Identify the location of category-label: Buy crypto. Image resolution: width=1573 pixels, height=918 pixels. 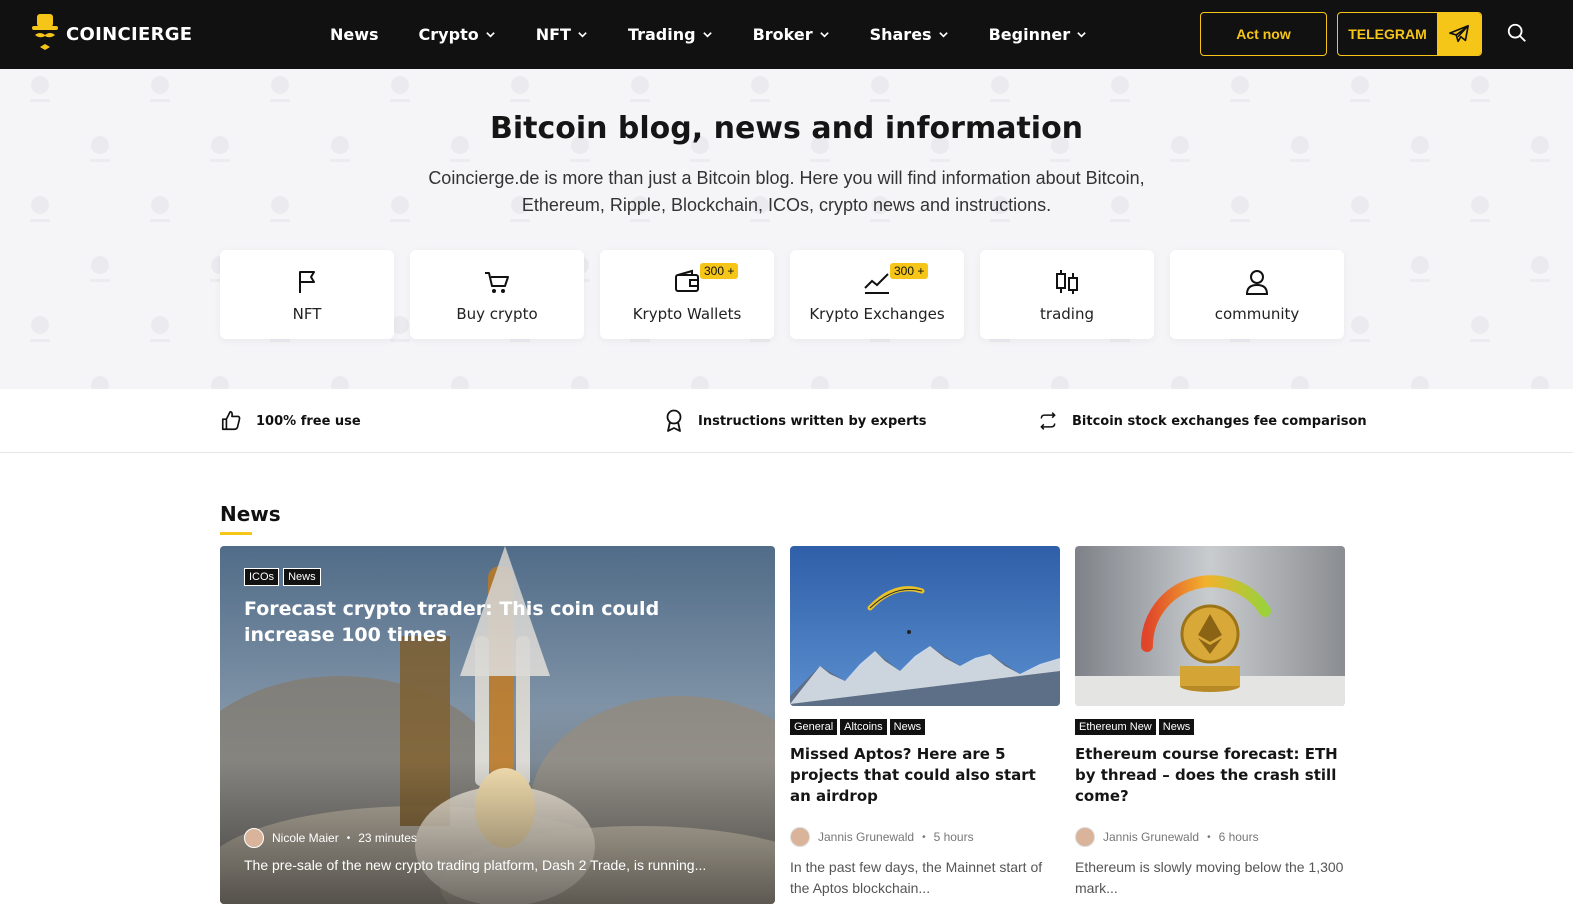
(497, 314).